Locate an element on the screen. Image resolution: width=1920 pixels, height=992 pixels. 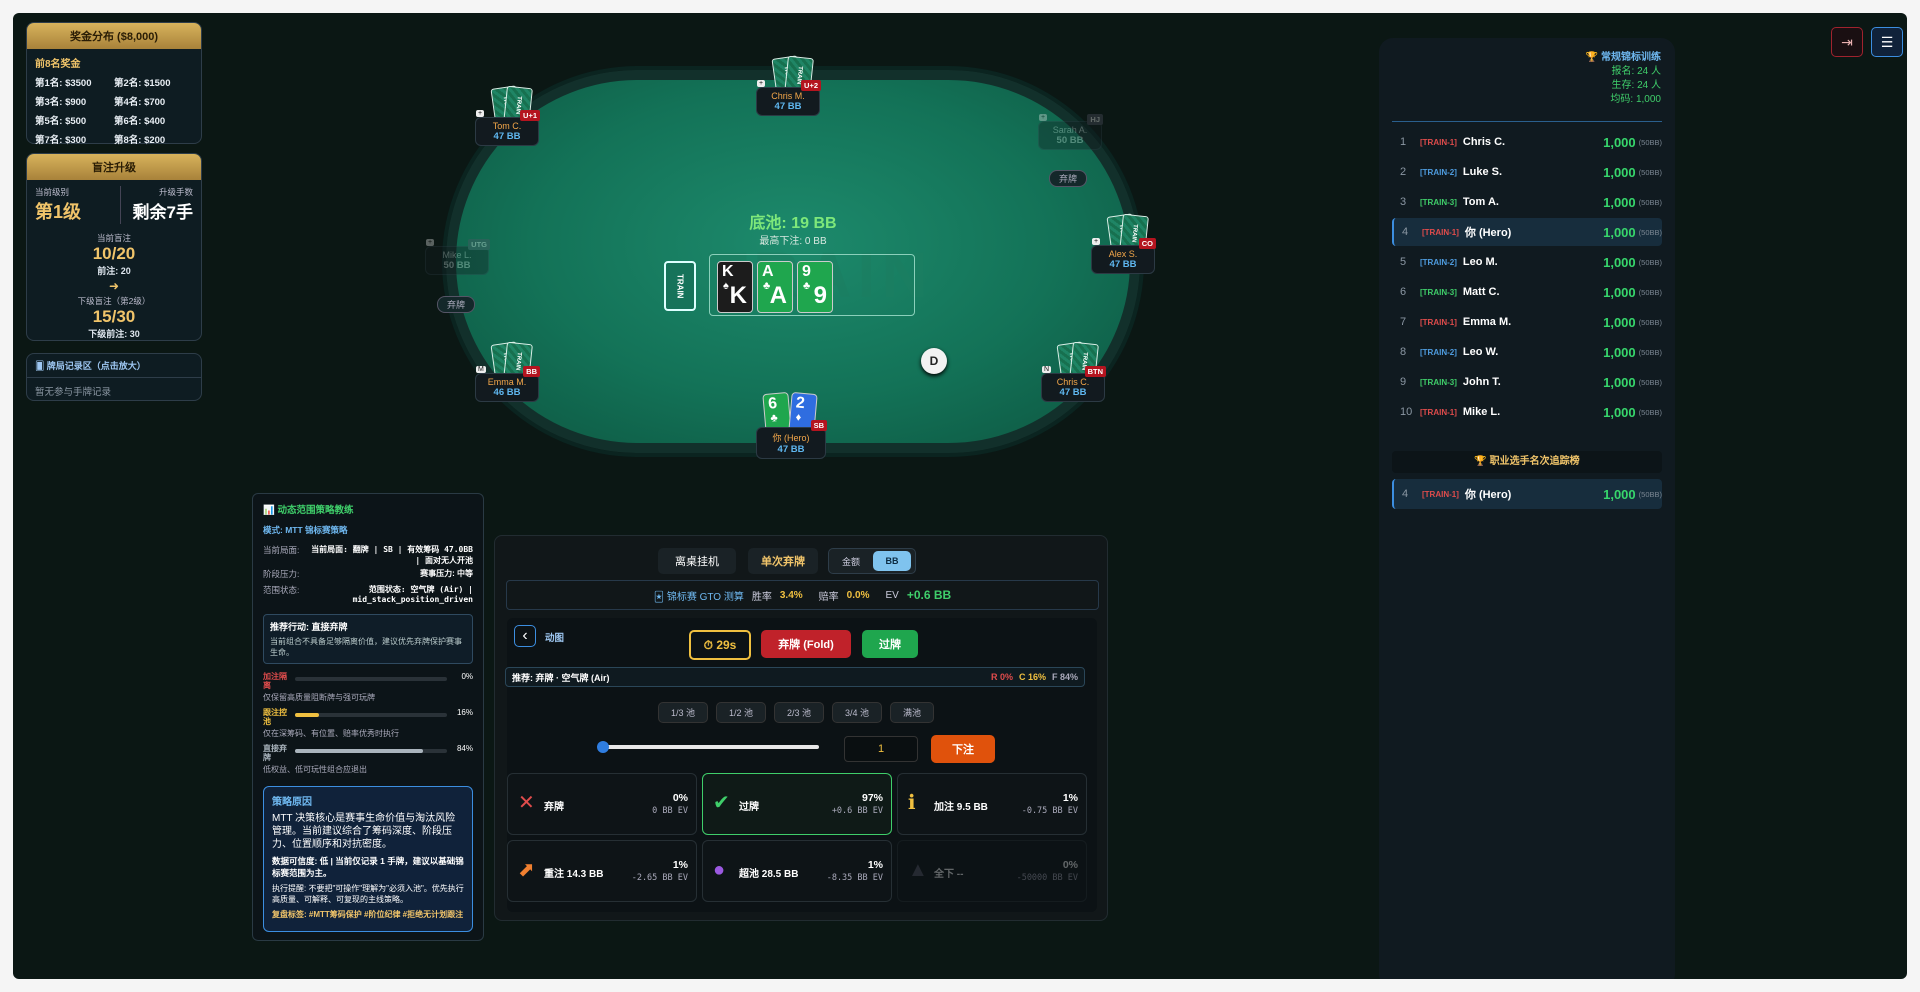
lb-divider is located at coordinates (1527, 121).